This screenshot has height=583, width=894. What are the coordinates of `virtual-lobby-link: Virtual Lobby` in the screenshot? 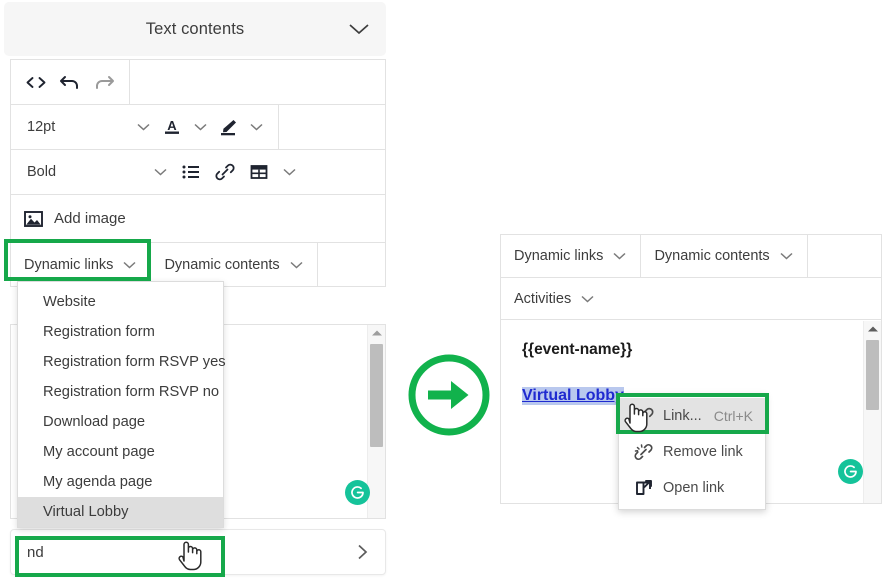 It's located at (573, 396).